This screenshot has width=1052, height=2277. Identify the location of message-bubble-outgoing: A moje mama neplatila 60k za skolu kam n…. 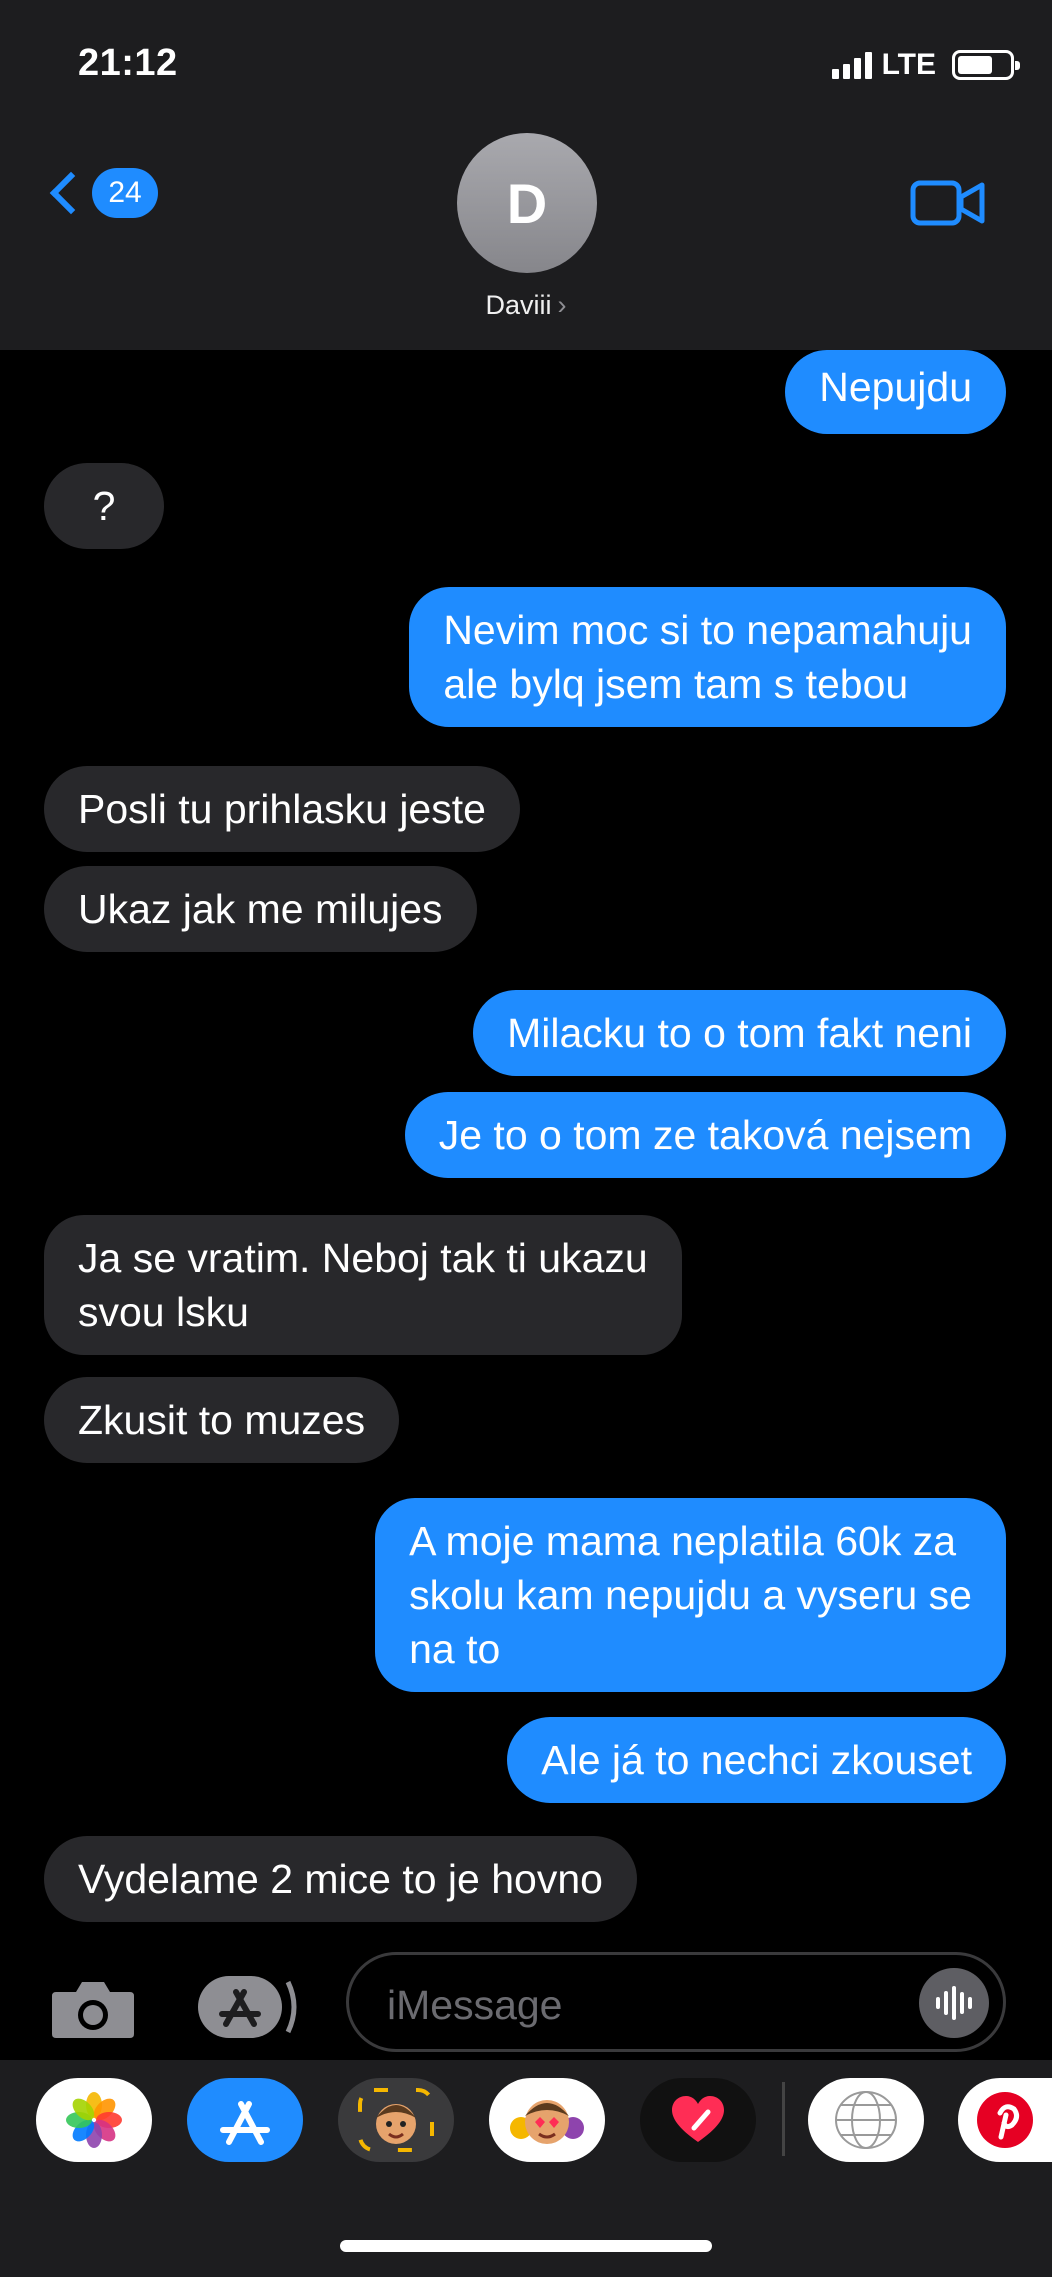
(690, 1595).